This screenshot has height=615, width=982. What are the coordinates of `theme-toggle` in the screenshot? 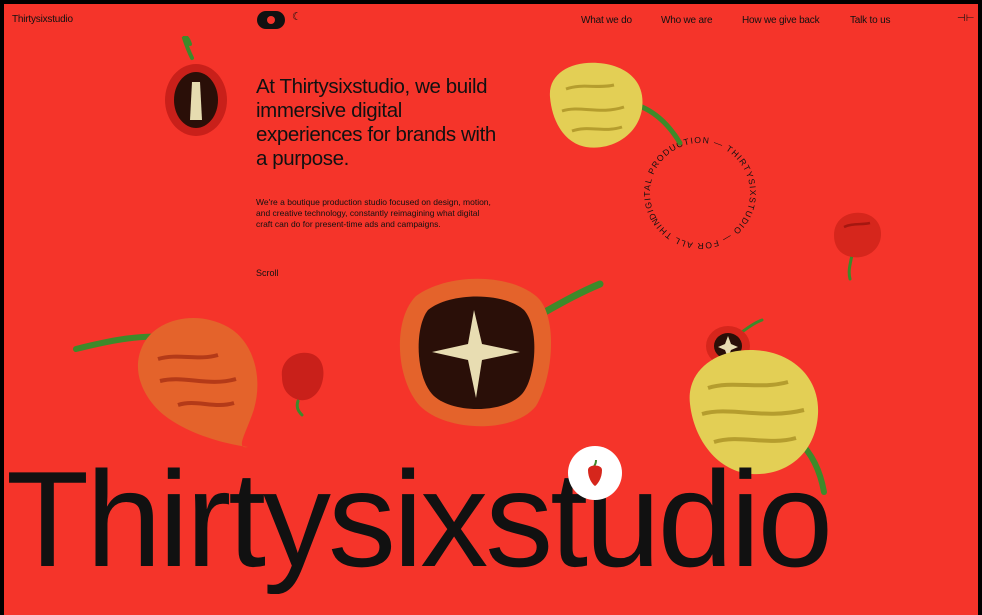 It's located at (271, 20).